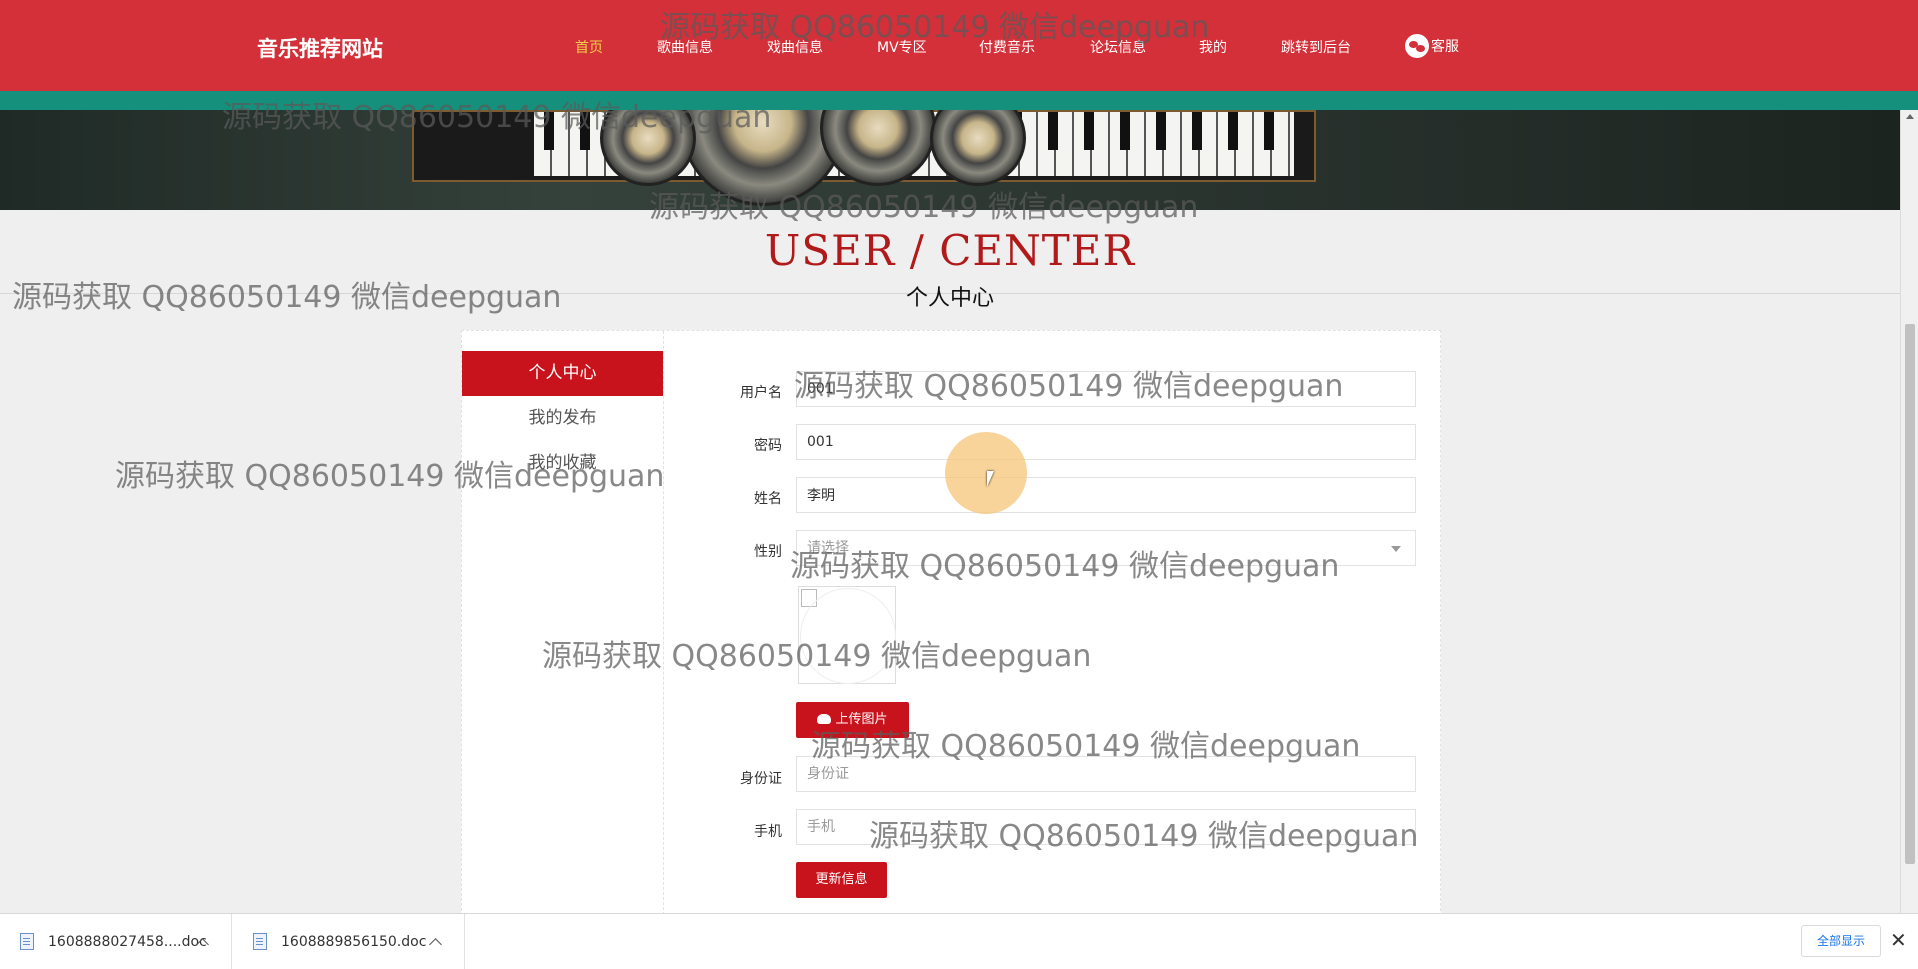 The width and height of the screenshot is (1918, 969). Describe the element at coordinates (1213, 47) in the screenshot. I see `nav-mine: 我的` at that location.